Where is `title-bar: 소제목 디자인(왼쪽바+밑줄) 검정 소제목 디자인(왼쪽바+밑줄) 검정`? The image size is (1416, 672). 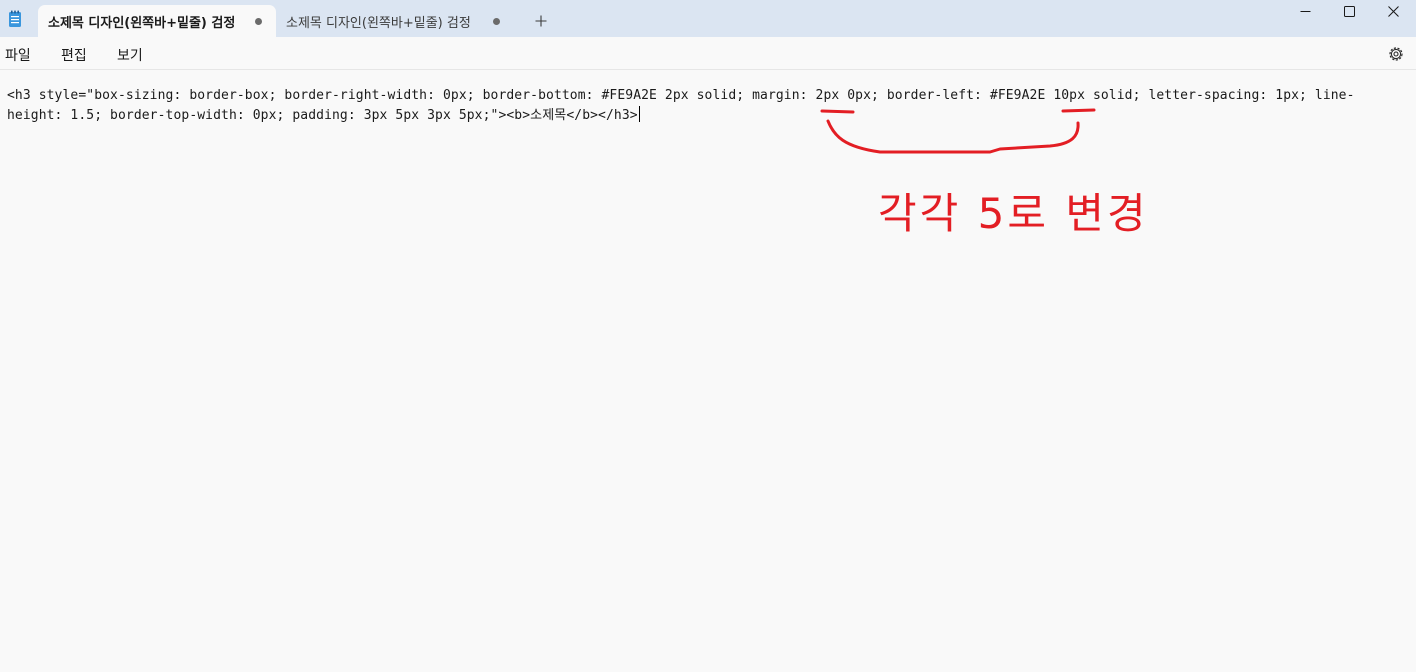 title-bar: 소제목 디자인(왼쪽바+밑줄) 검정 소제목 디자인(왼쪽바+밑줄) 검정 is located at coordinates (708, 18).